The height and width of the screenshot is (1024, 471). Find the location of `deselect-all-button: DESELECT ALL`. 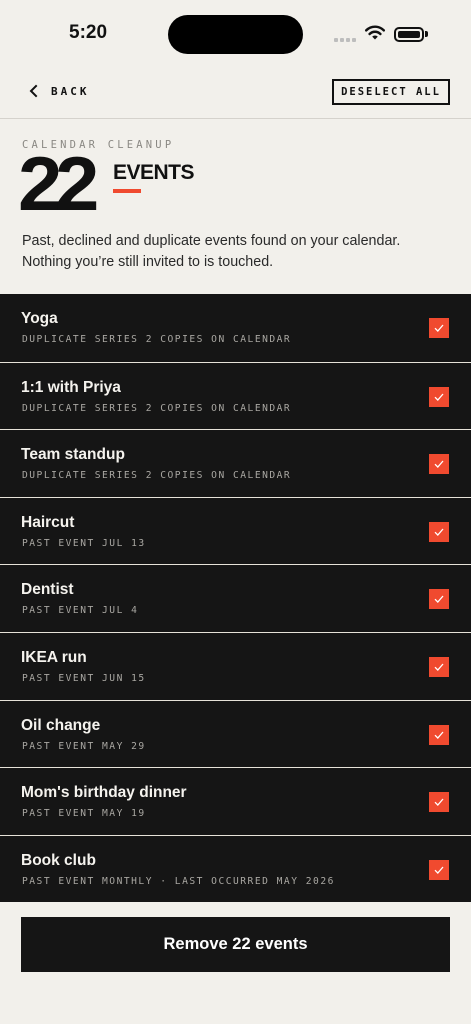

deselect-all-button: DESELECT ALL is located at coordinates (391, 92).